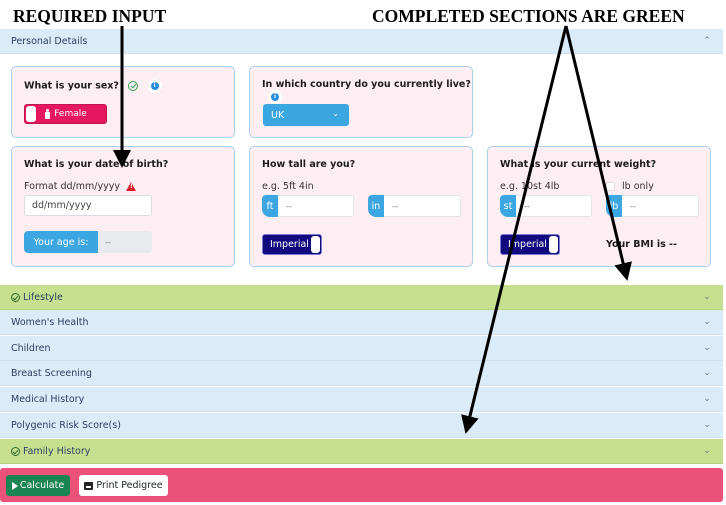 This screenshot has height=505, width=726. I want to click on section-title: Family History, so click(57, 451).